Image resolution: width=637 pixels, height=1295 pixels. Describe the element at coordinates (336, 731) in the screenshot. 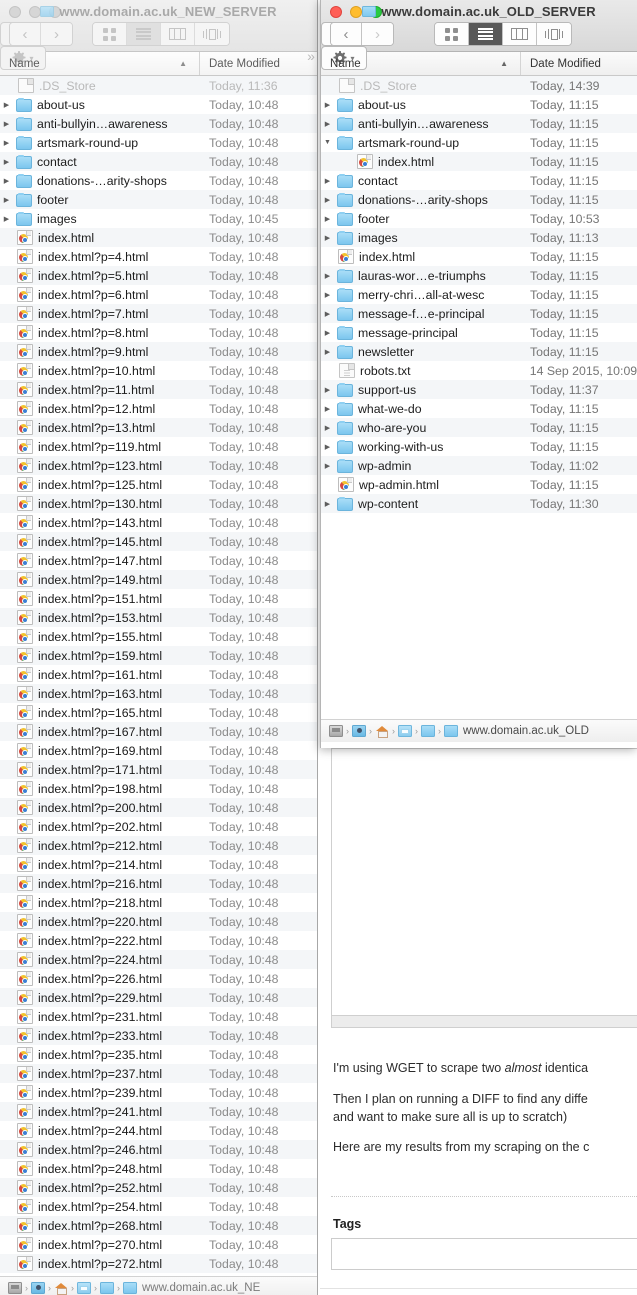

I see `hard-disk-icon` at that location.